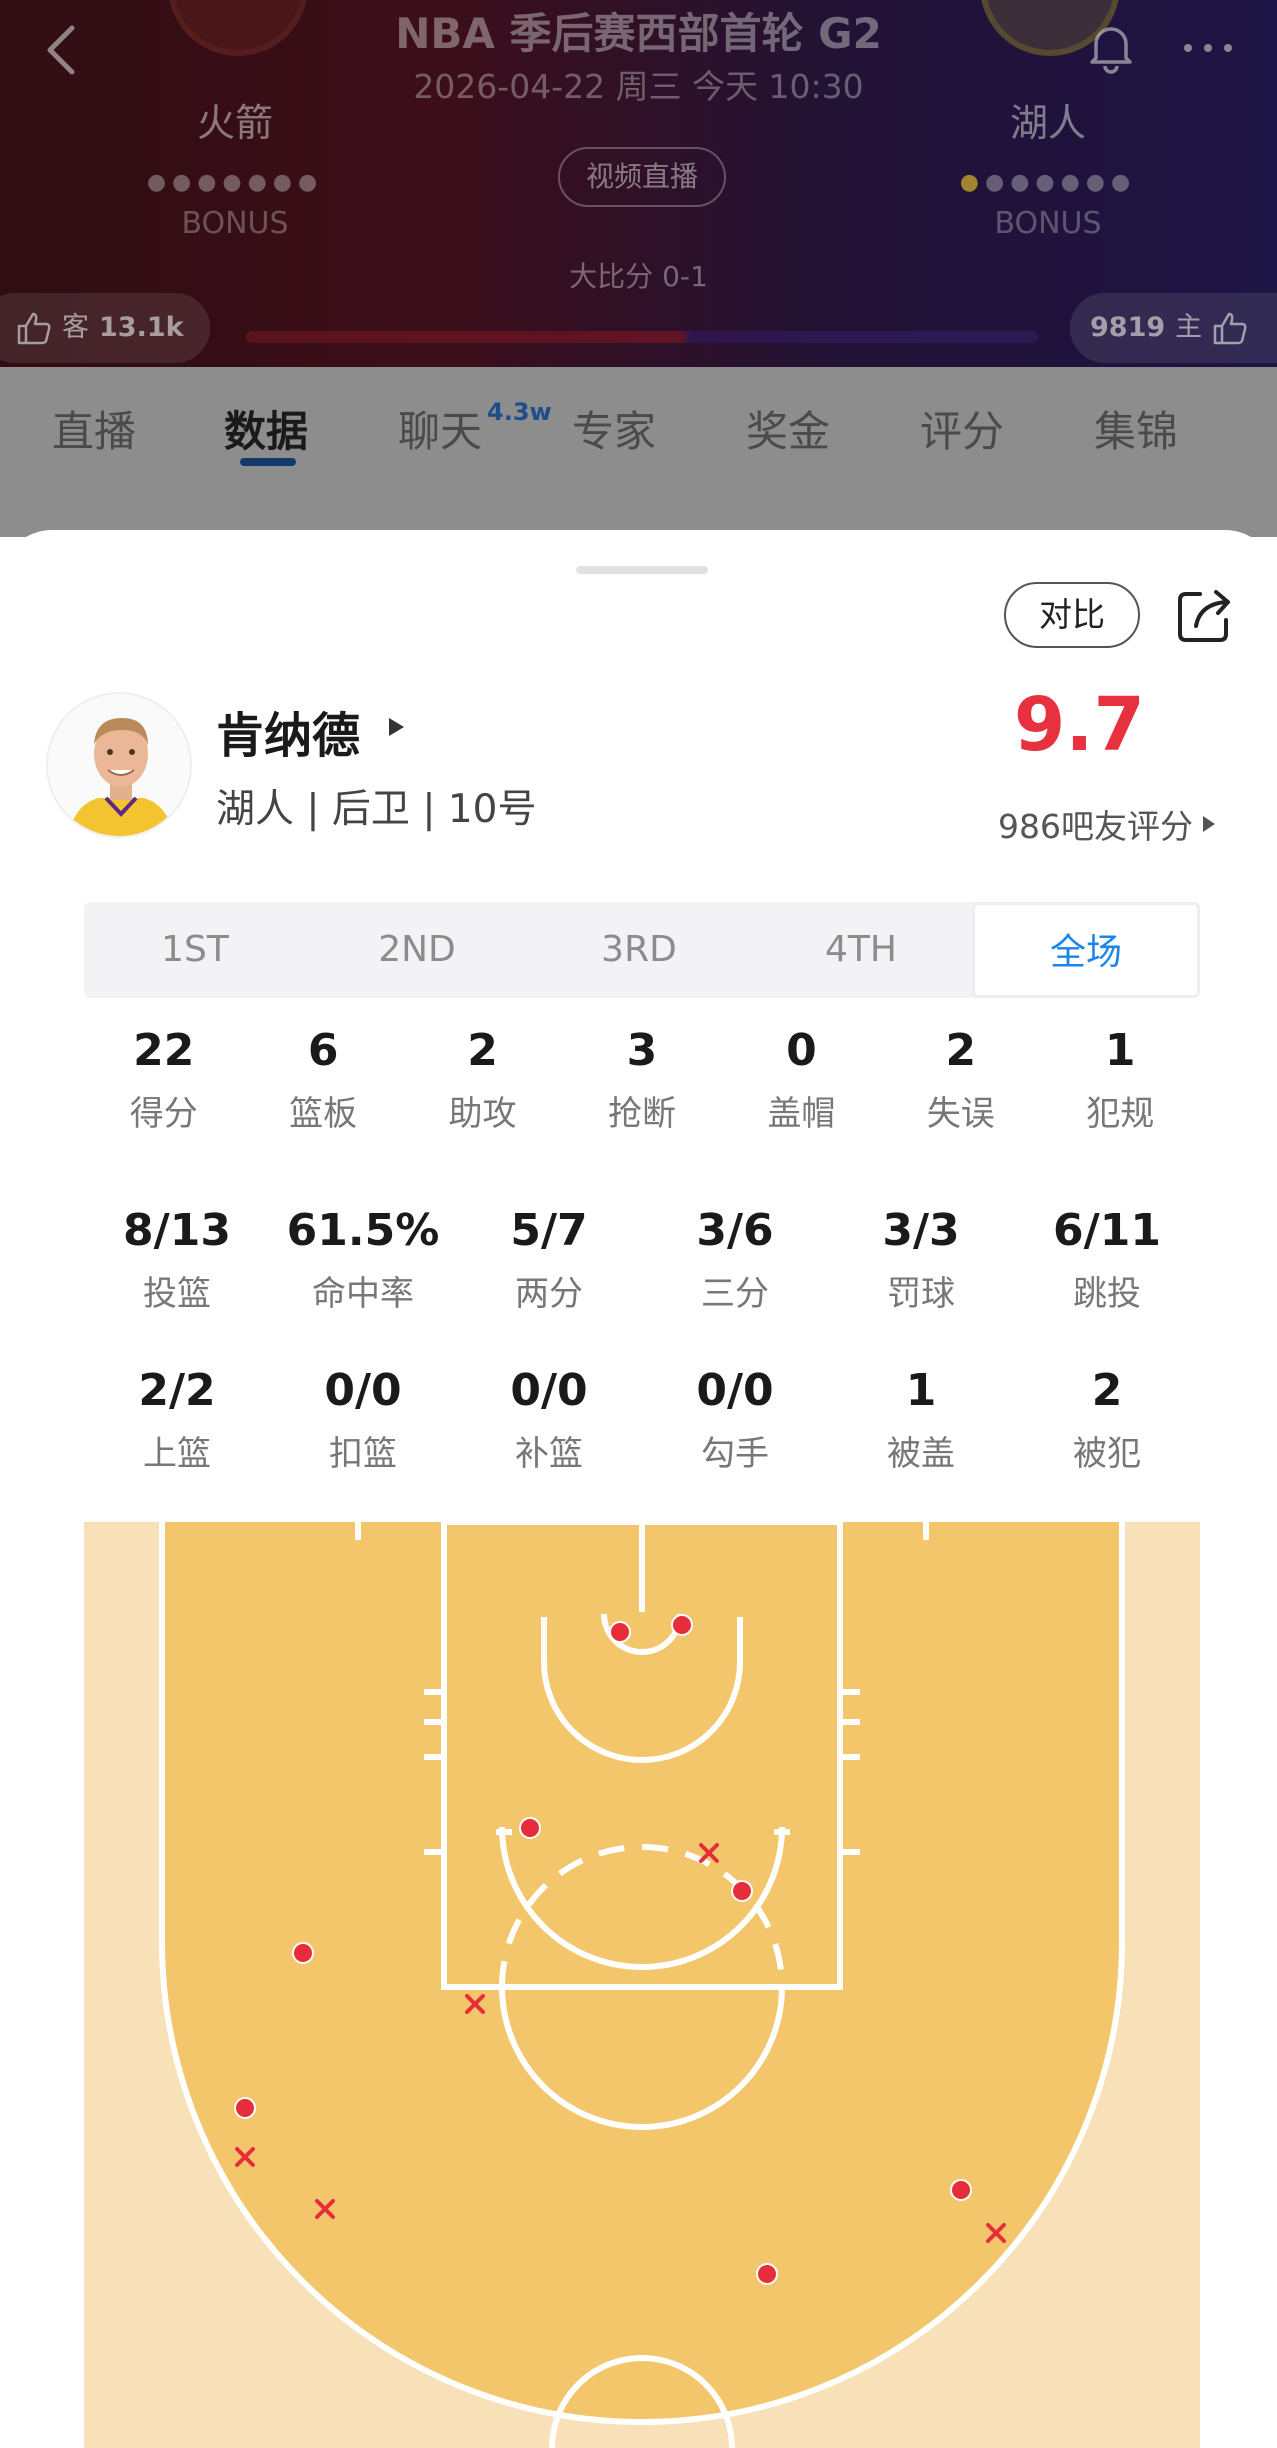  Describe the element at coordinates (549, 1294) in the screenshot. I see `stat-label: 两分` at that location.